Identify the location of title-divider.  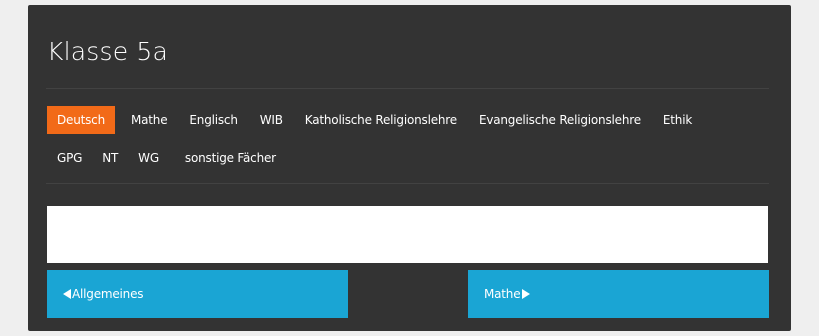
(407, 88).